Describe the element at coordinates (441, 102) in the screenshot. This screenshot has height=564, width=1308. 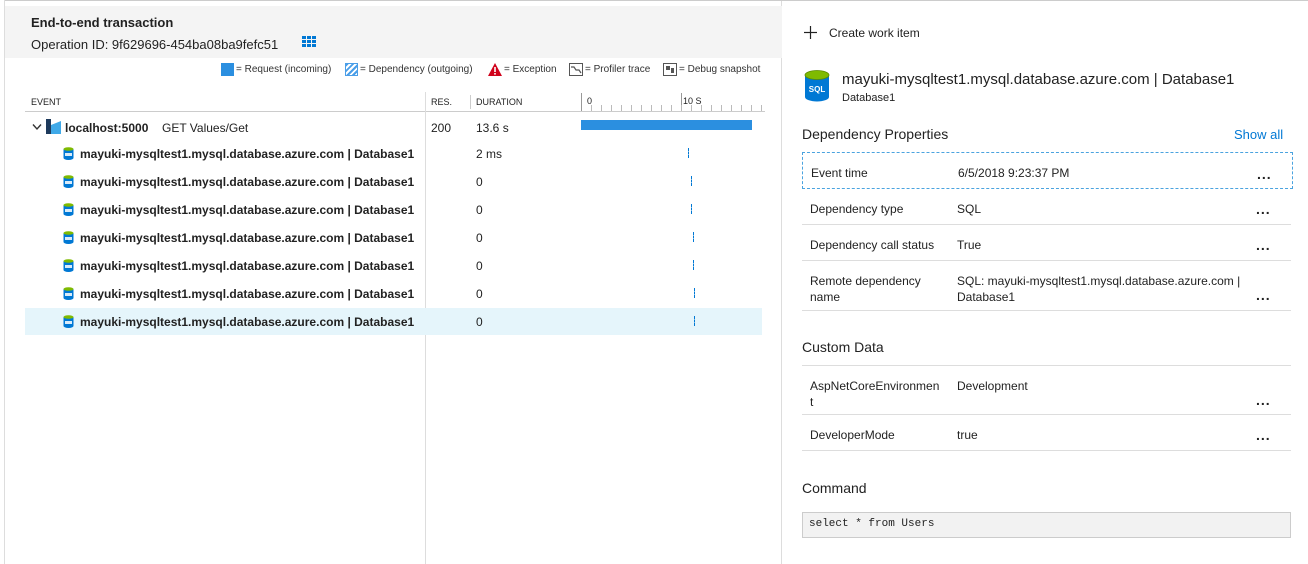
I see `column-res: RES.` at that location.